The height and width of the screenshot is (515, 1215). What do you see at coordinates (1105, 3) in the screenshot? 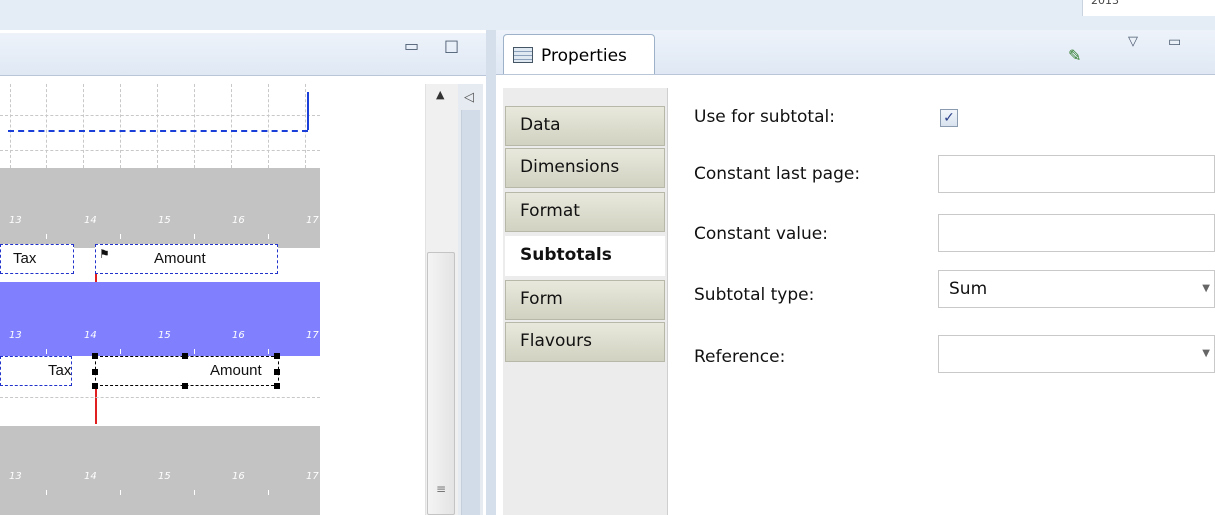
I see `top-field-value: 2013` at bounding box center [1105, 3].